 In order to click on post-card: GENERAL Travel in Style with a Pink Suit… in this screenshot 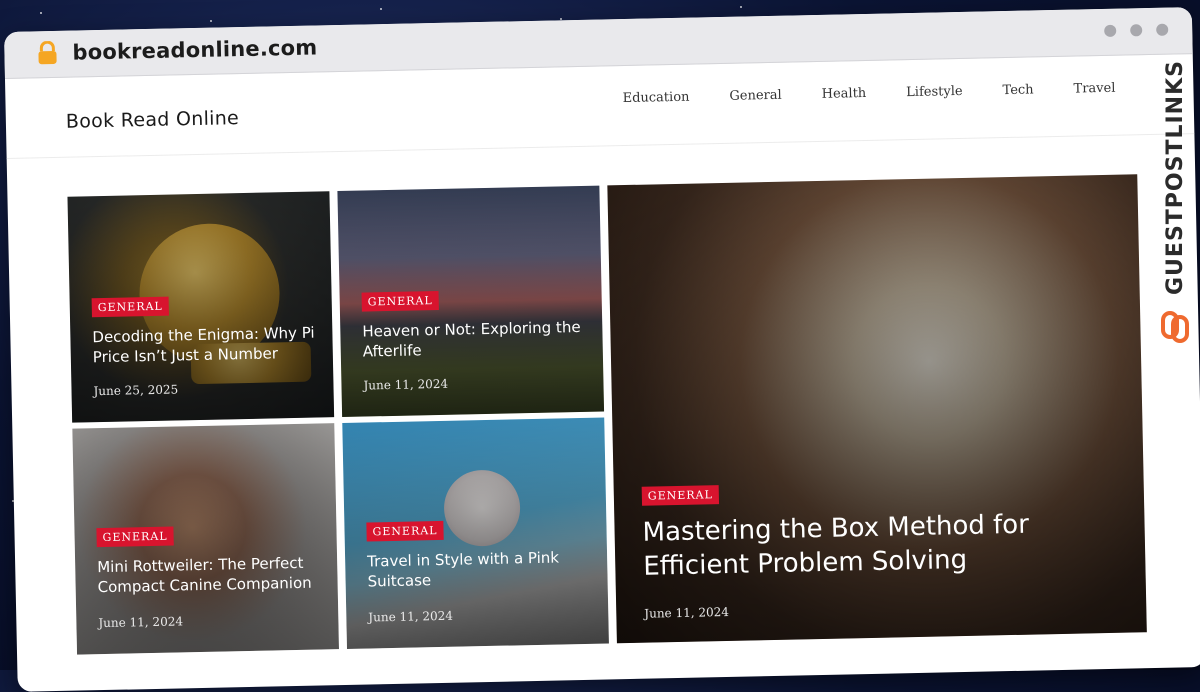, I will do `click(475, 533)`.